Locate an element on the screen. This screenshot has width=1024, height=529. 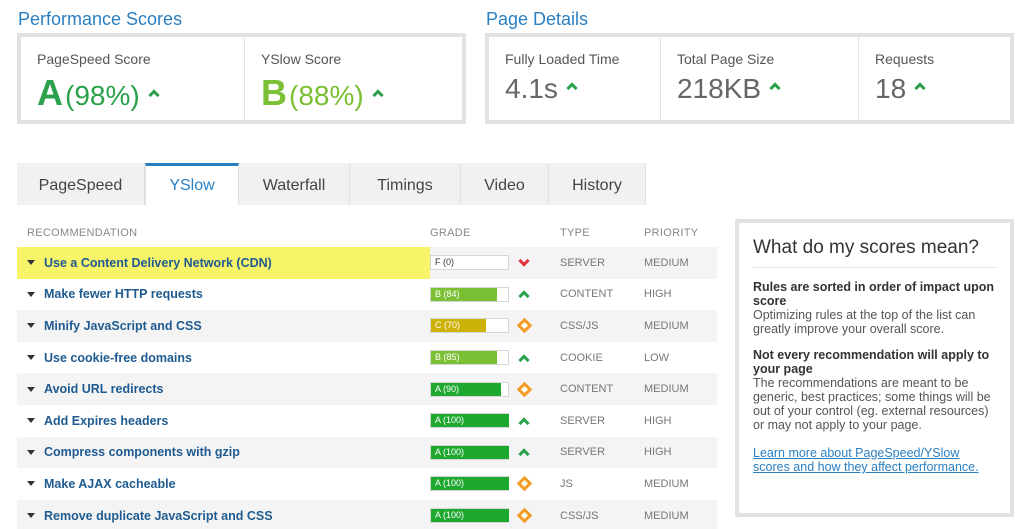
grade-label: B (84) is located at coordinates (447, 293).